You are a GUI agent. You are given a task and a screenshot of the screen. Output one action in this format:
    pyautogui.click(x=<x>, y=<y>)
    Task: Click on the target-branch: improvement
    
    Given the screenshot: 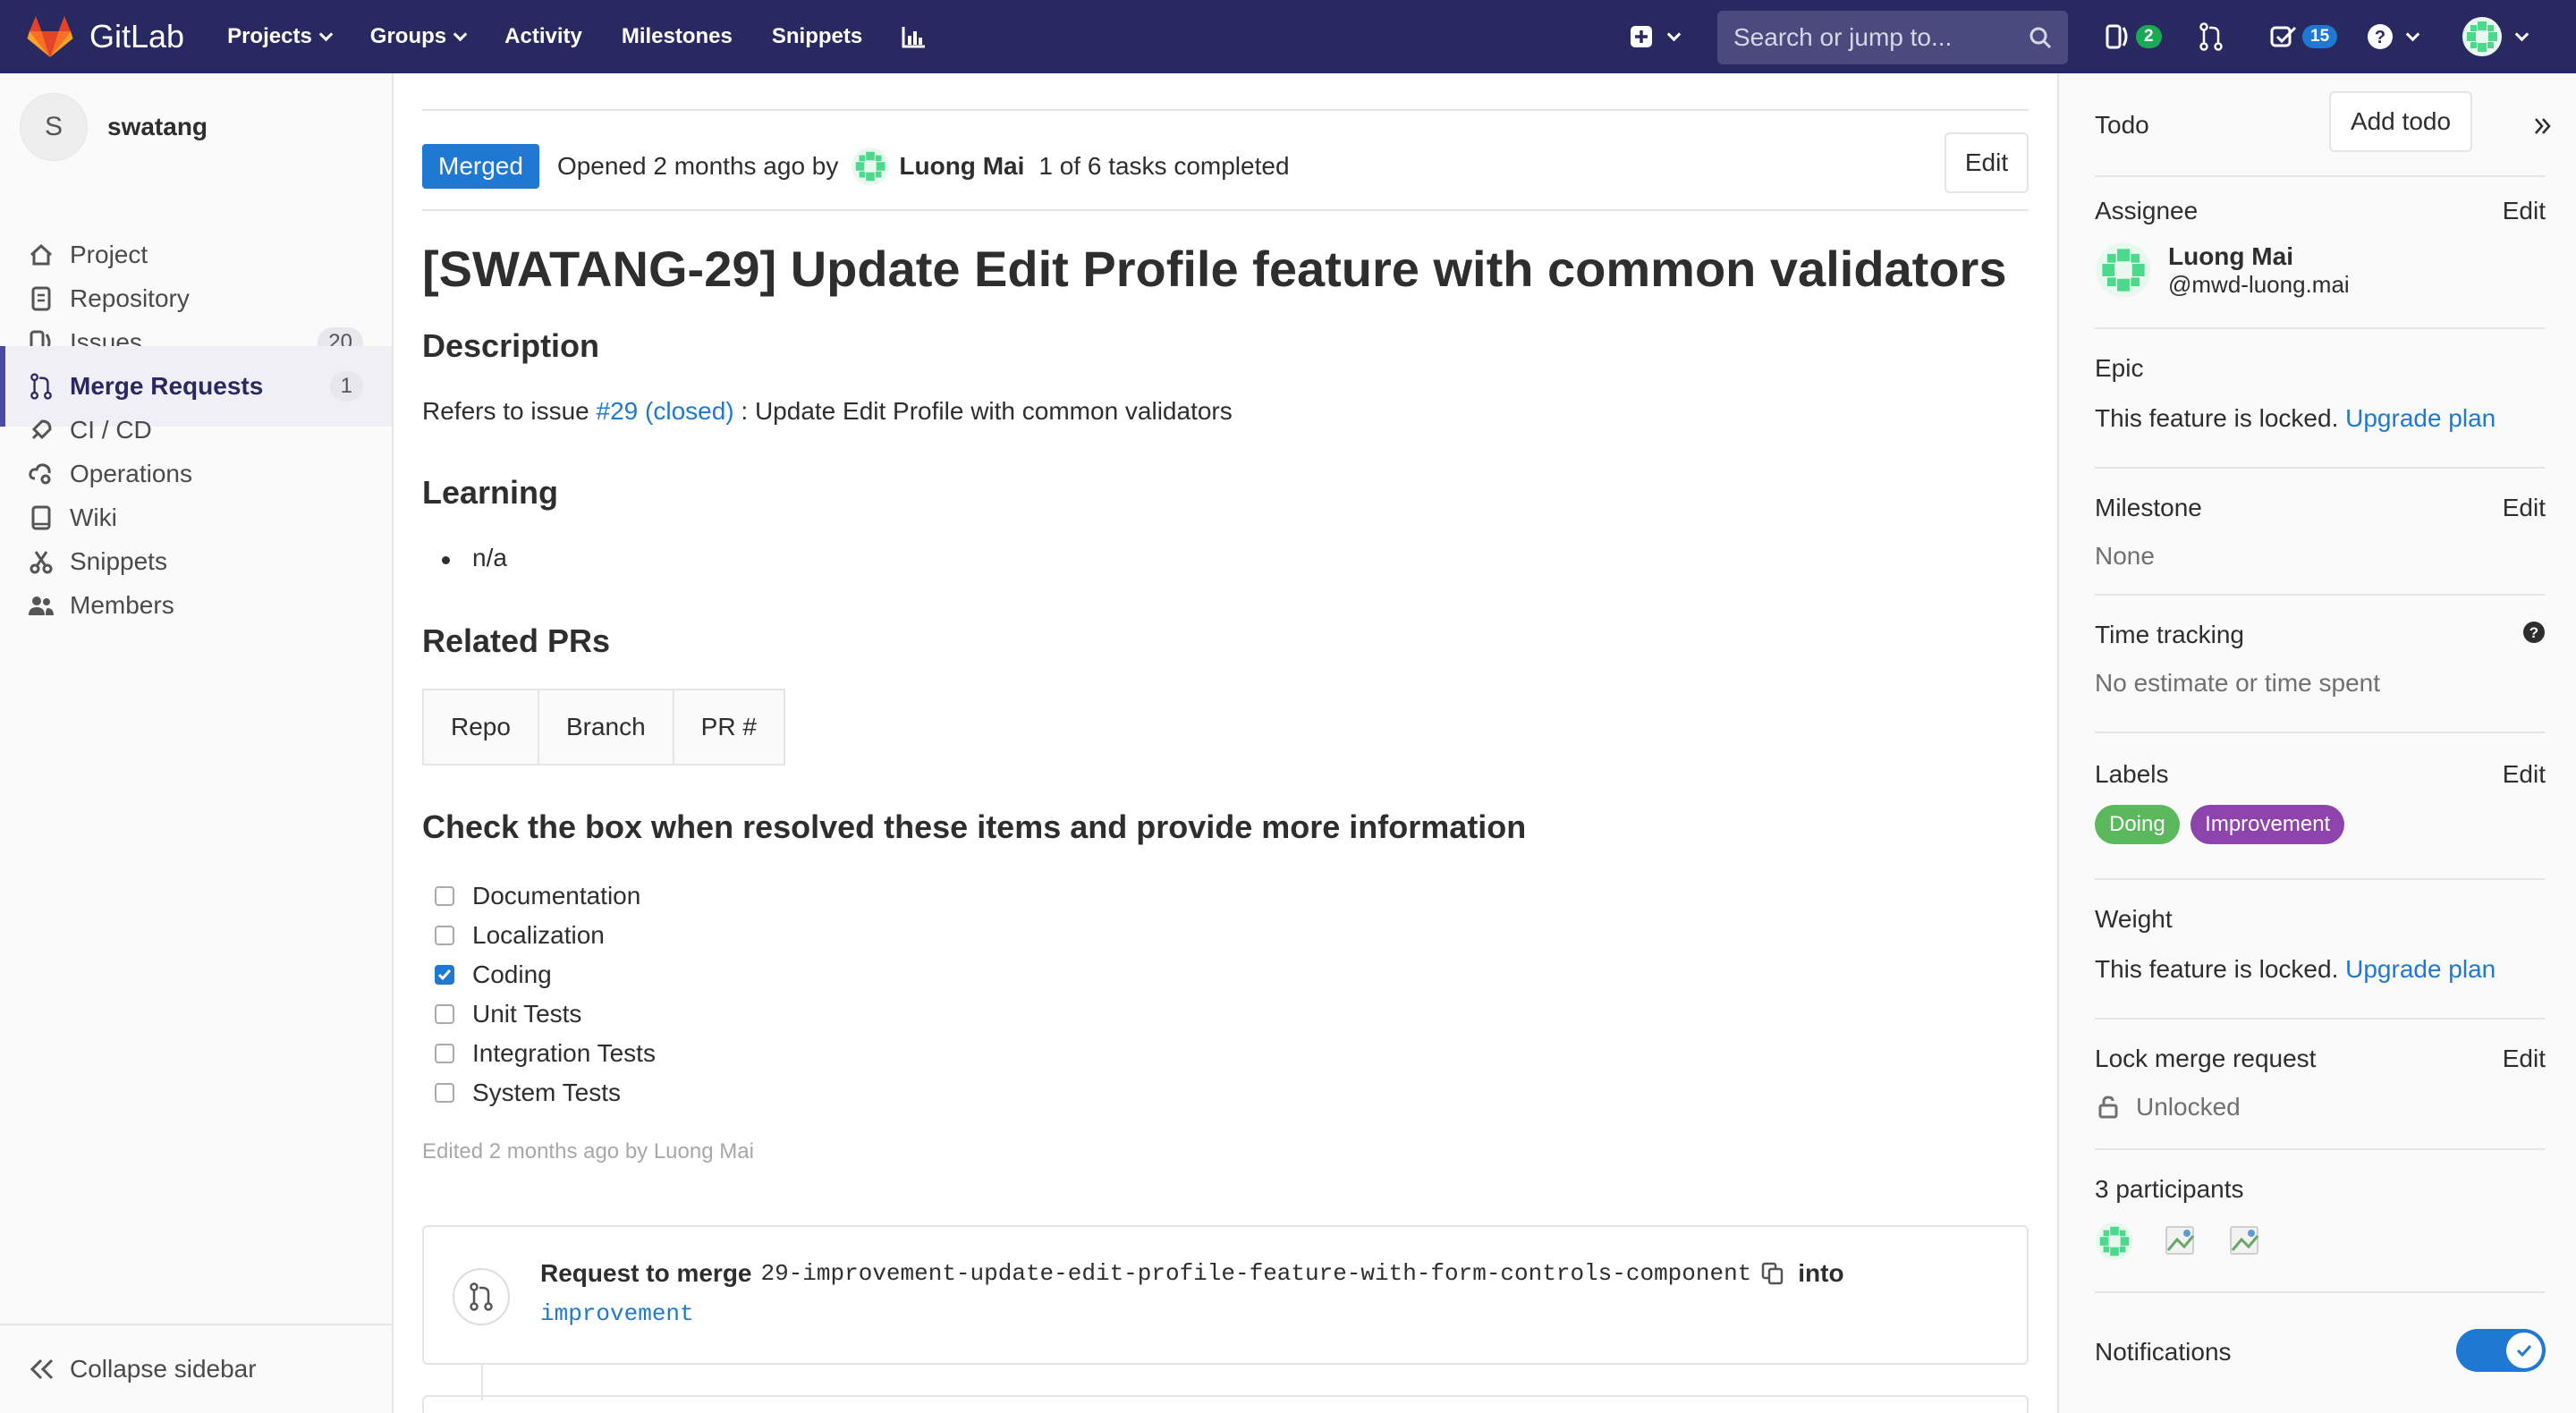 What is the action you would take?
    pyautogui.click(x=617, y=1313)
    